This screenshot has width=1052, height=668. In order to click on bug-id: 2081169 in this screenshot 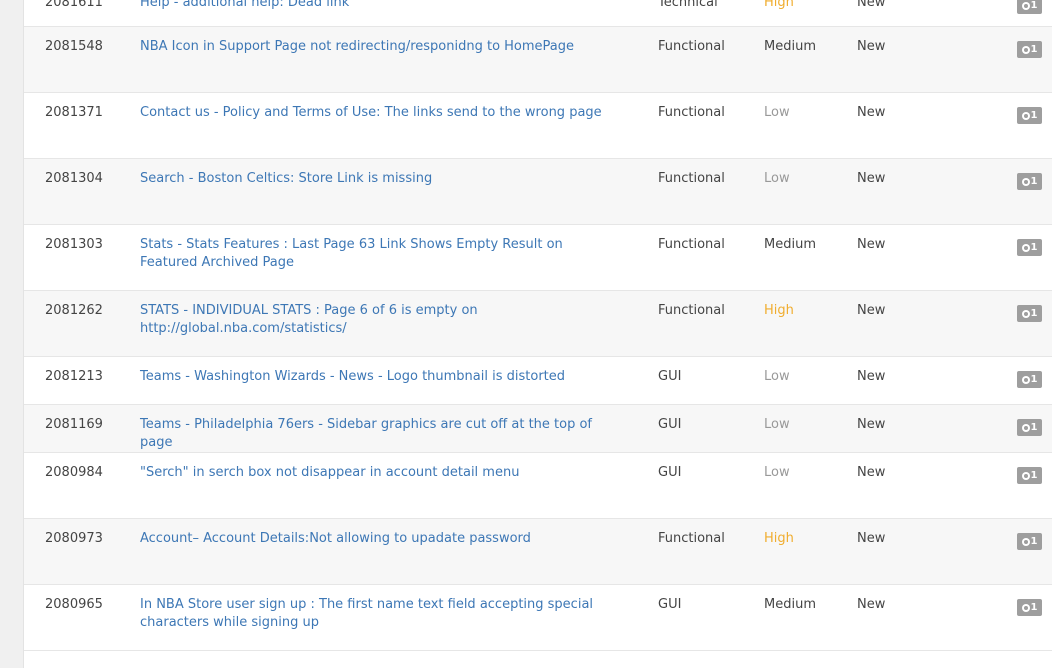, I will do `click(74, 424)`.